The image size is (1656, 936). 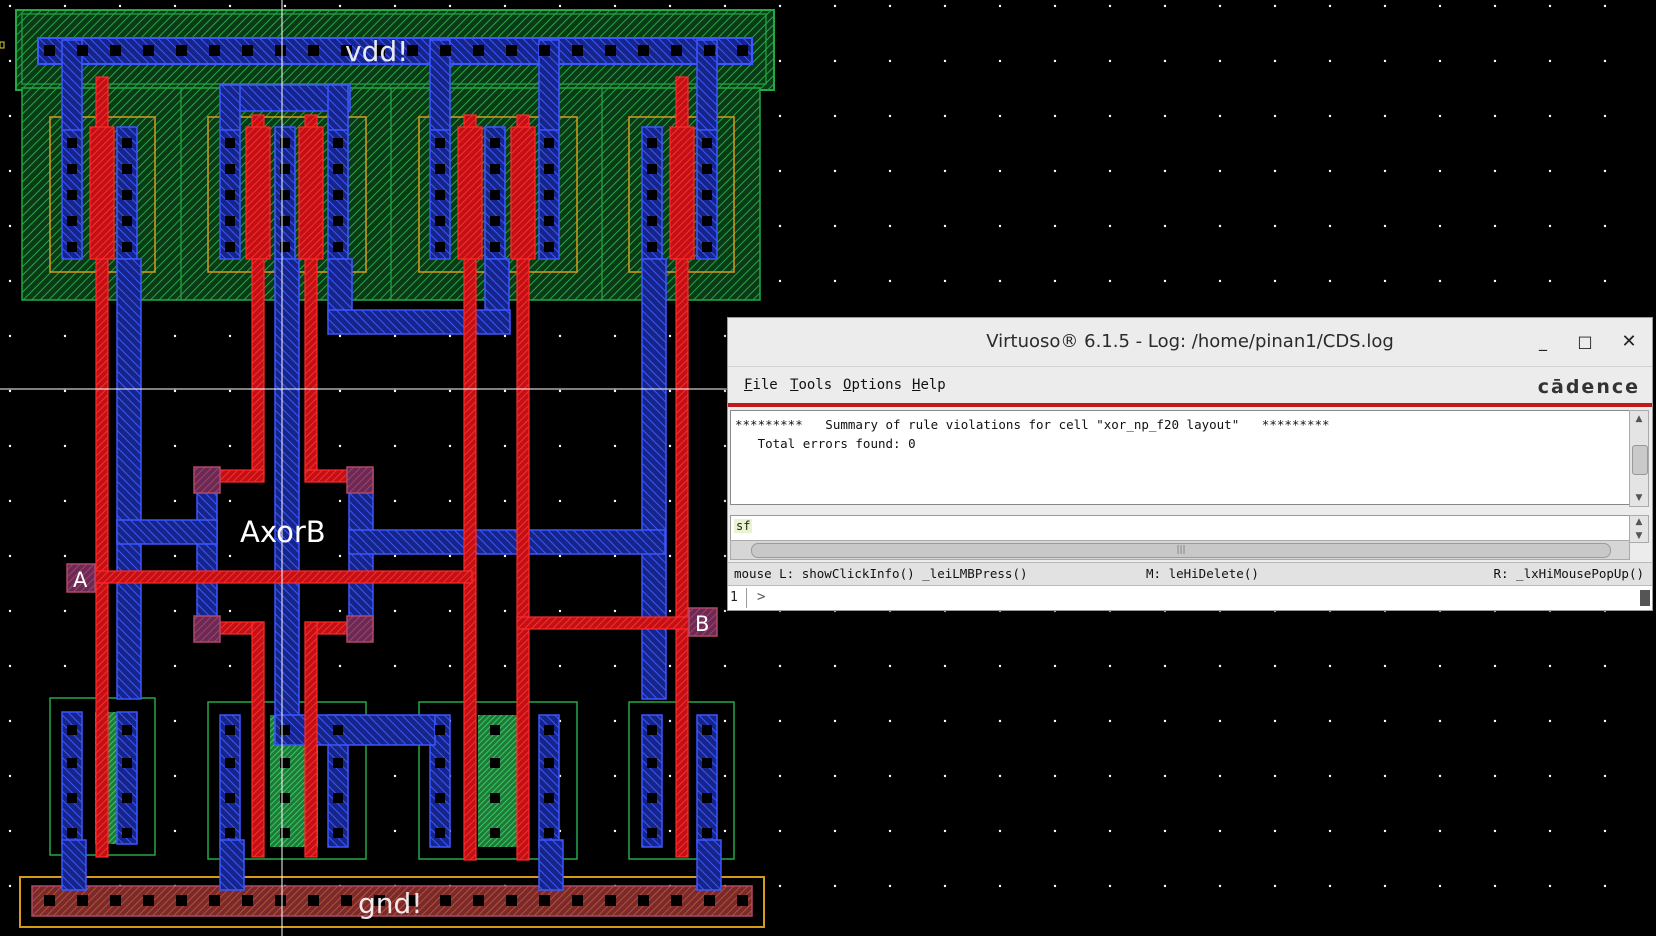 What do you see at coordinates (881, 573) in the screenshot?
I see `status-left-mouse: mouse L: showClickInfo() _leiLMBPress()` at bounding box center [881, 573].